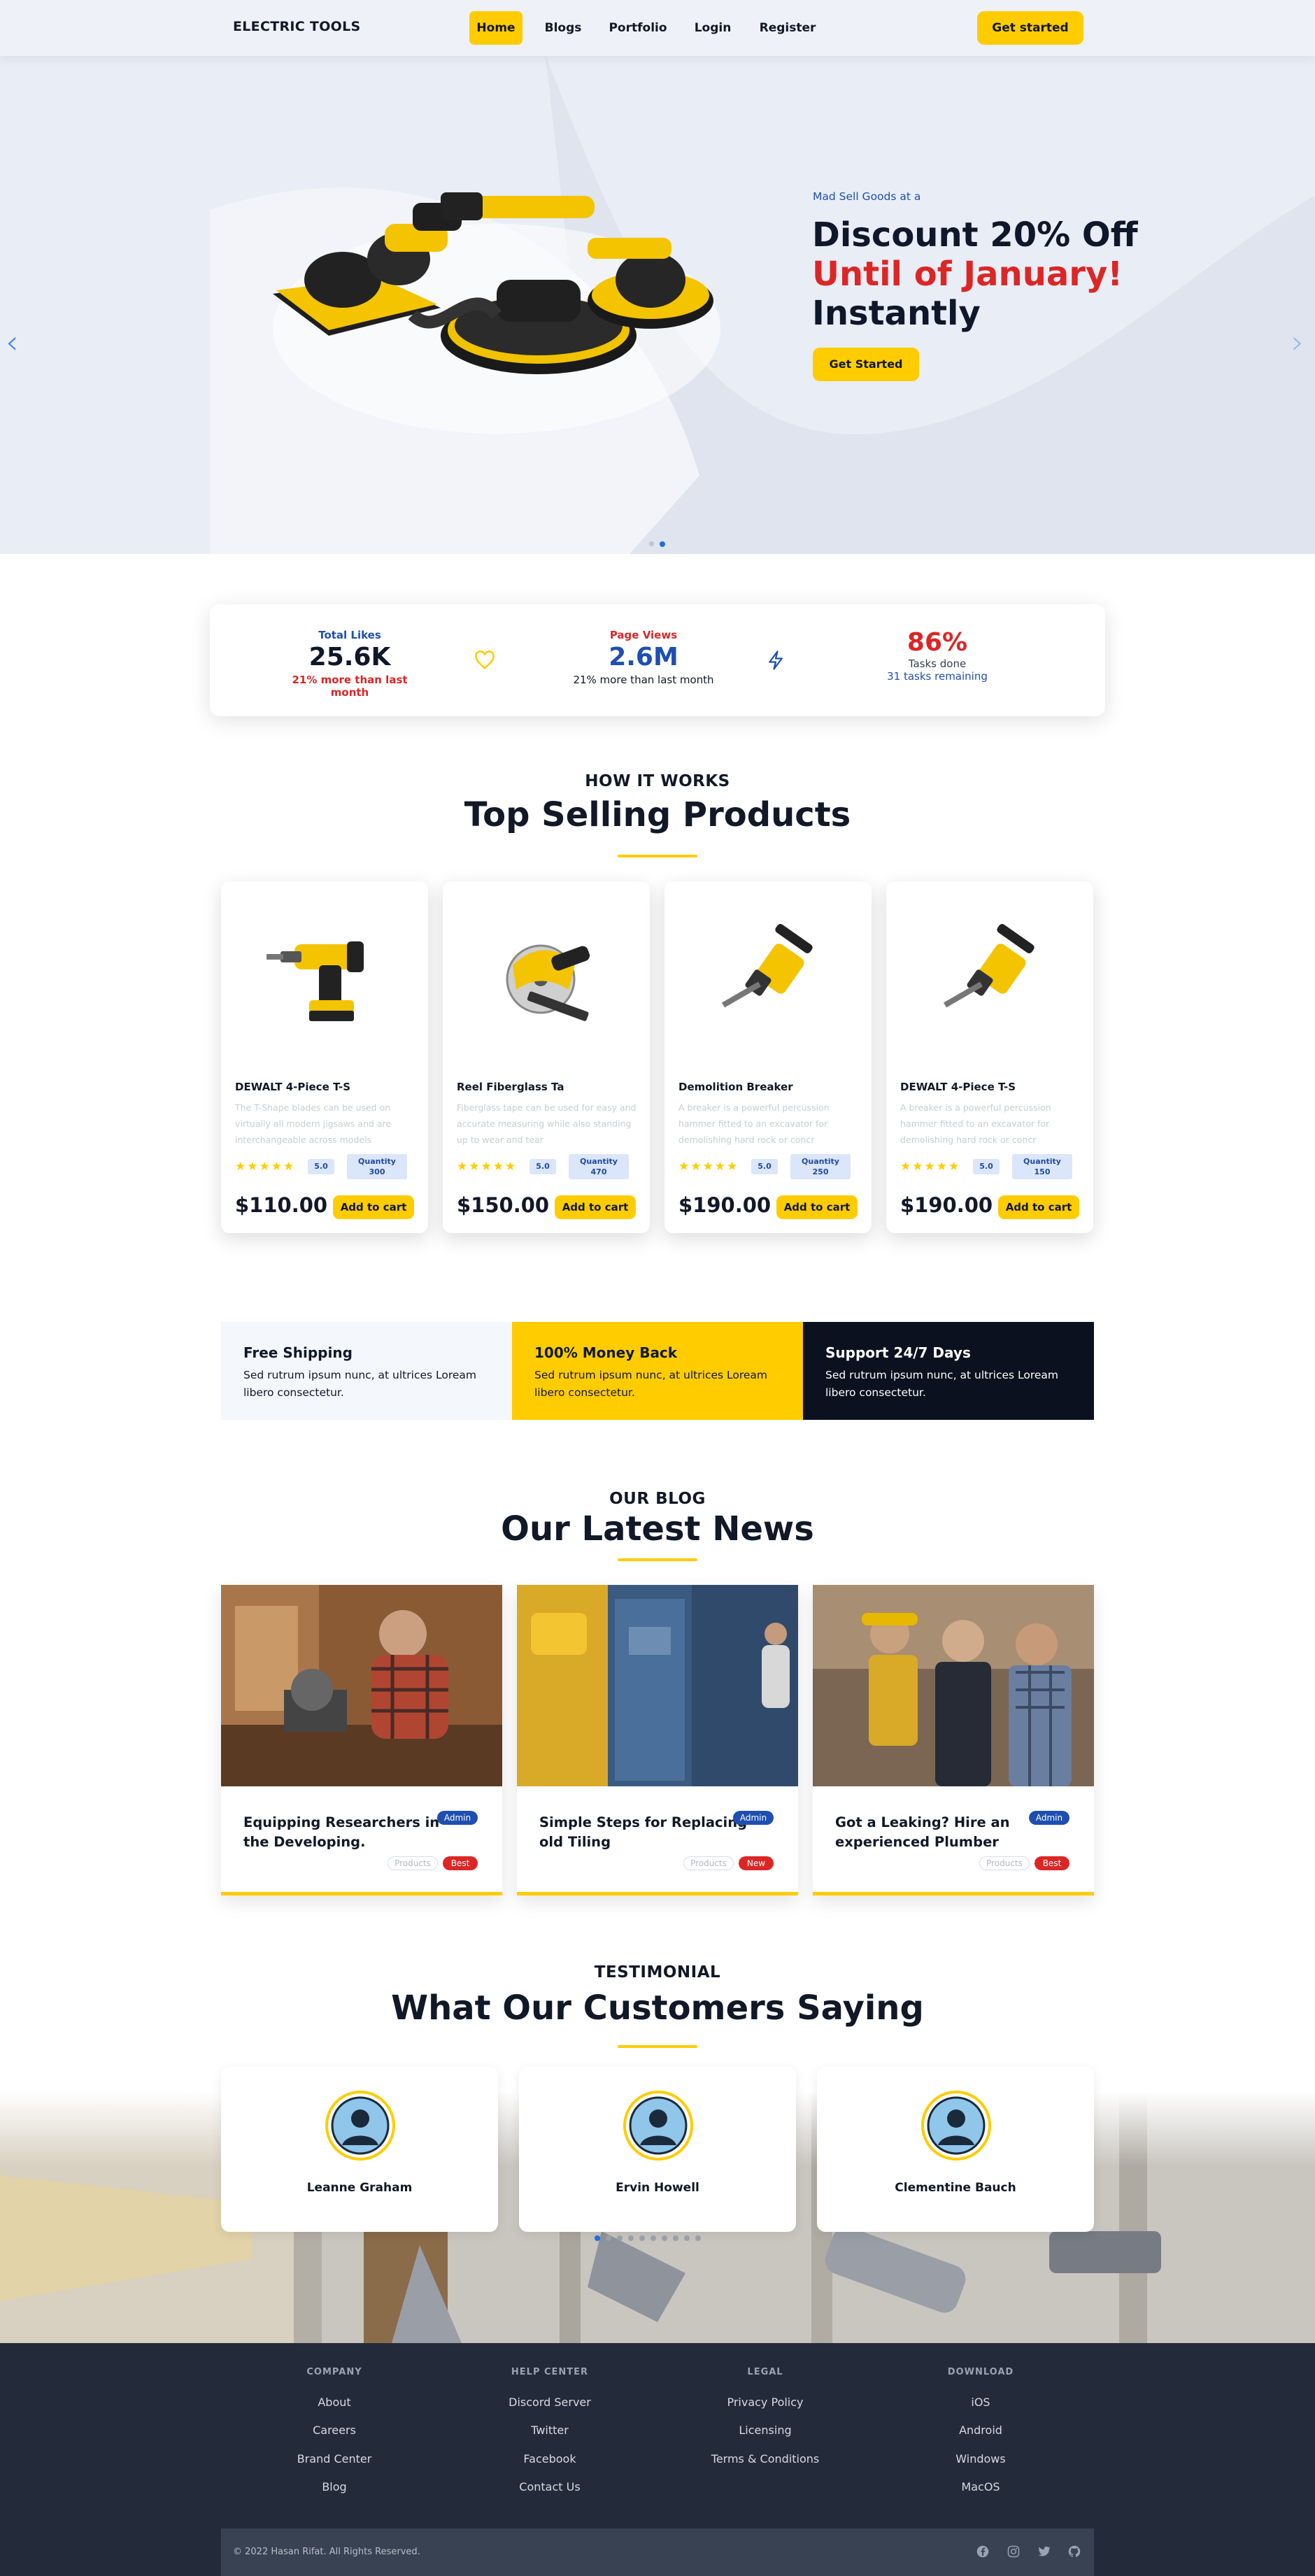 The height and width of the screenshot is (2576, 1315). Describe the element at coordinates (504, 1205) in the screenshot. I see `product-price: $150.00` at that location.